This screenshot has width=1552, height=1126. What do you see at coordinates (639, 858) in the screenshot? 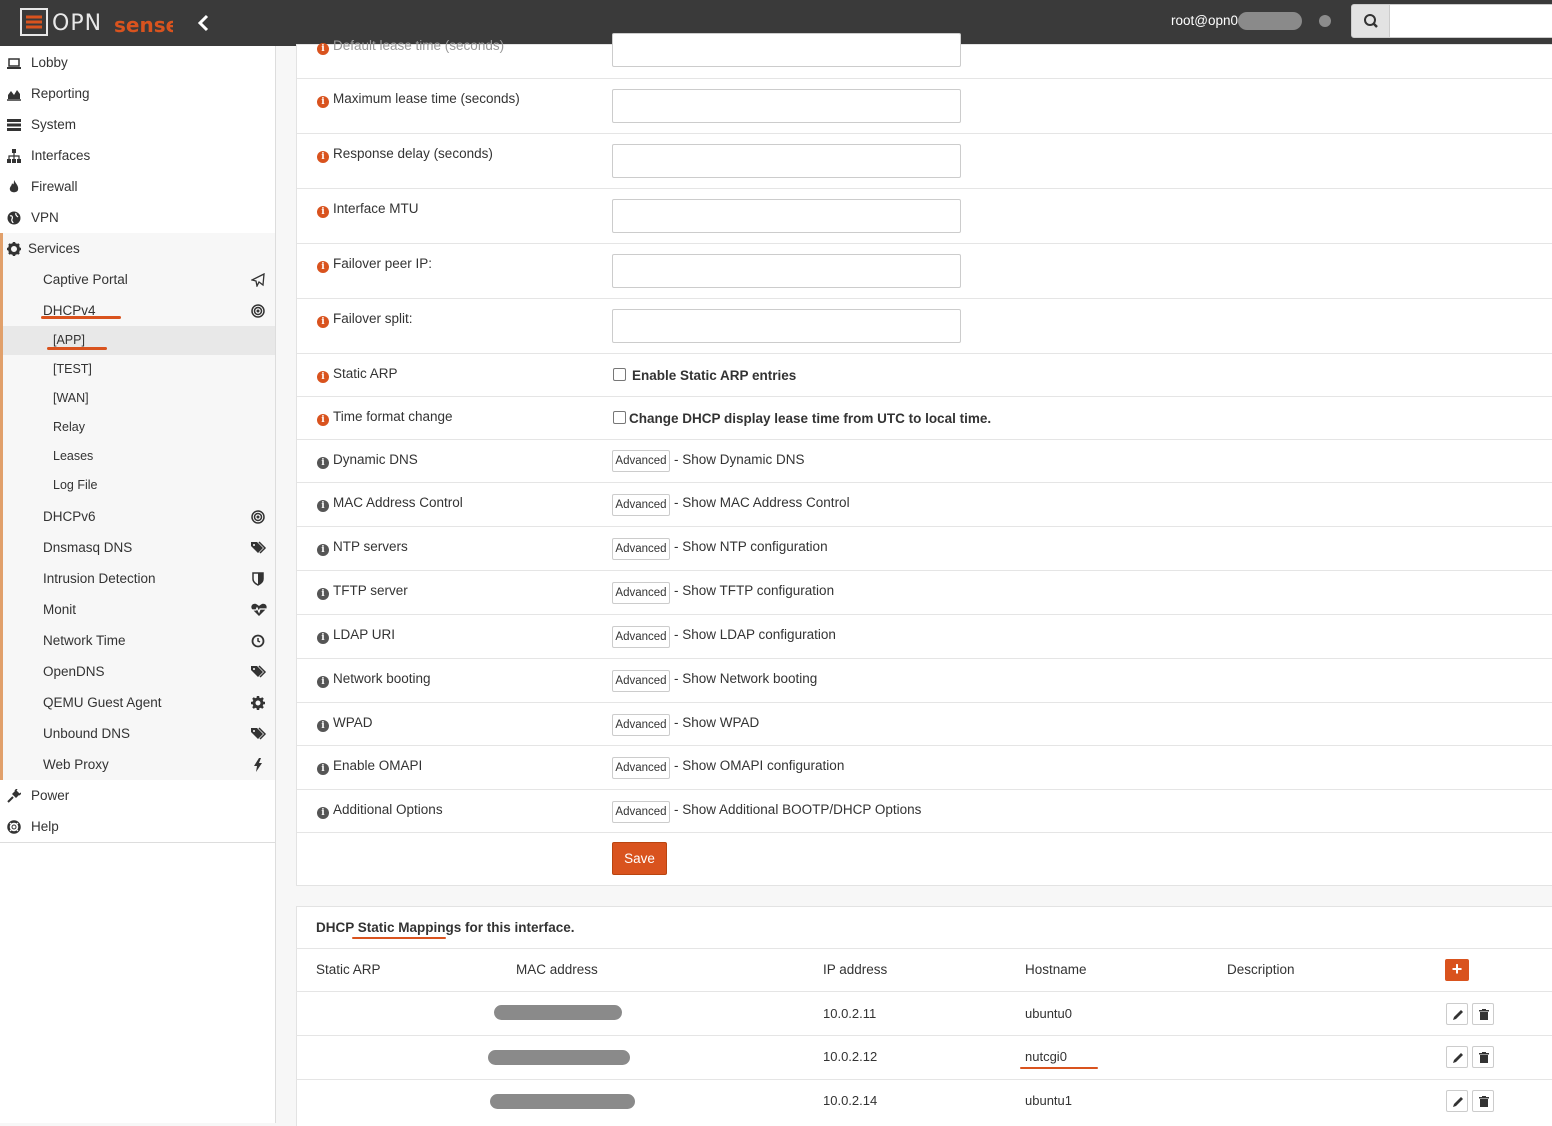
I see `save-button: Save` at bounding box center [639, 858].